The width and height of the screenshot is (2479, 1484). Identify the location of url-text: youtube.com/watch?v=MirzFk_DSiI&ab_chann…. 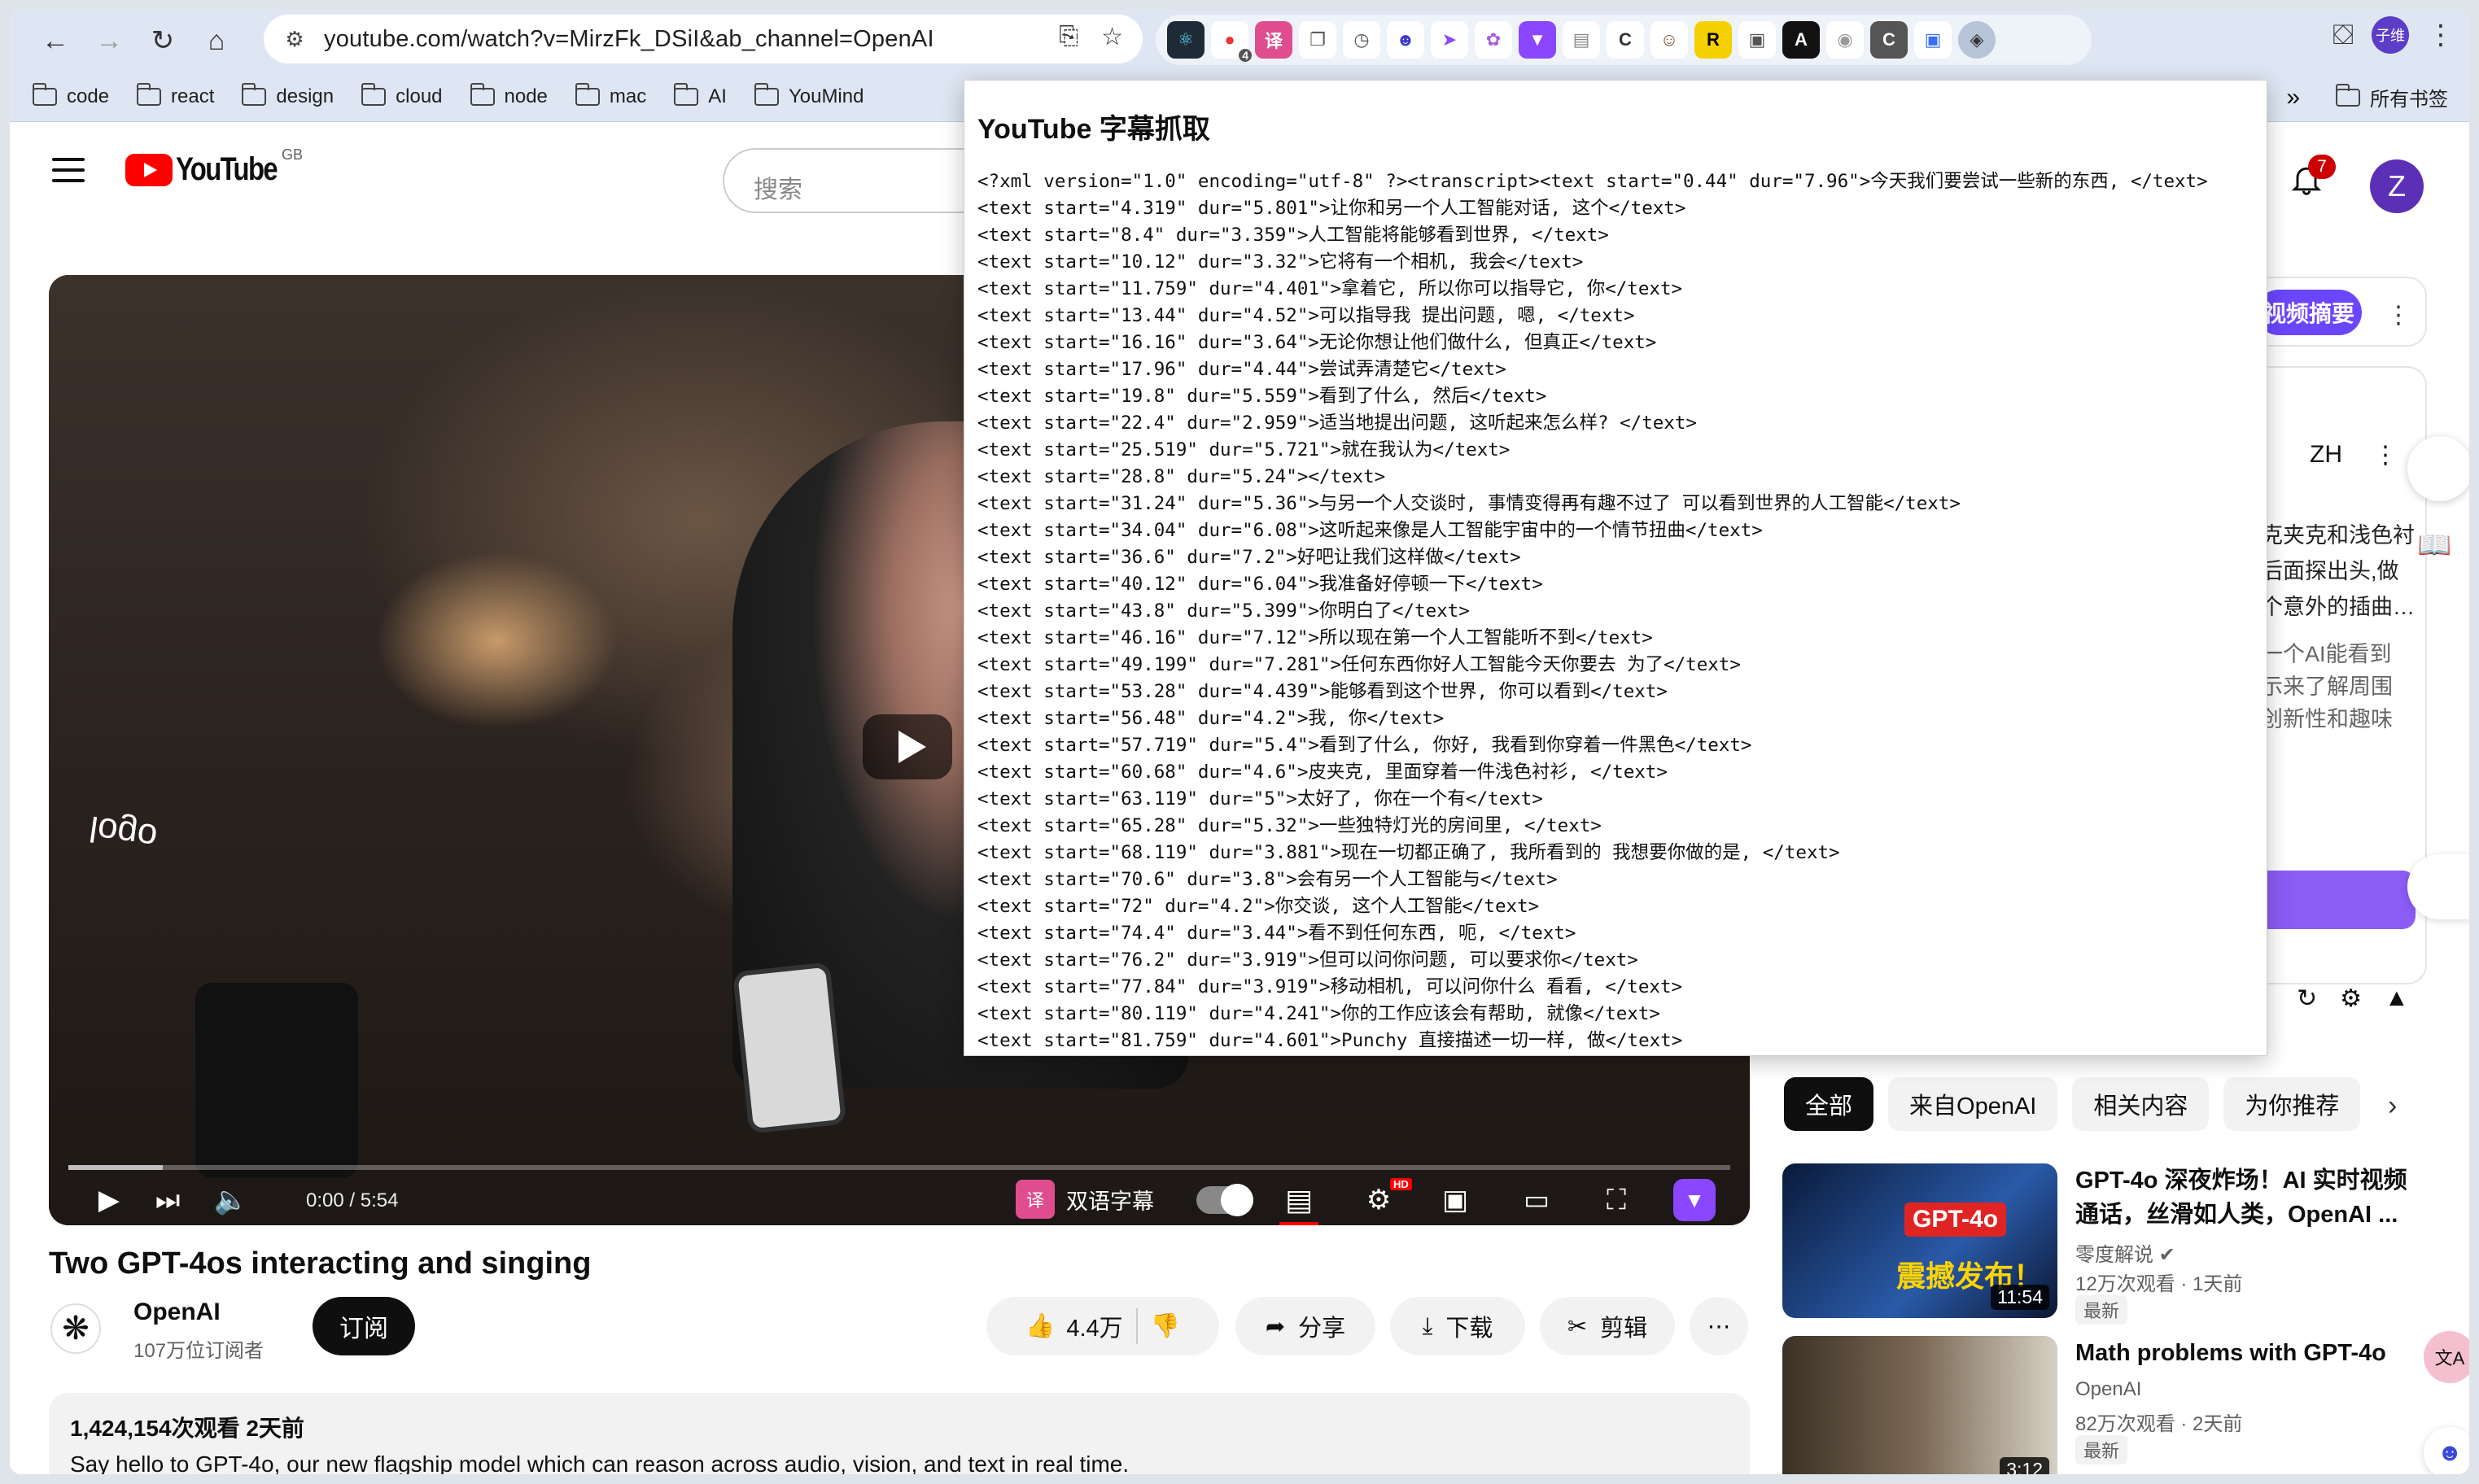
(629, 39).